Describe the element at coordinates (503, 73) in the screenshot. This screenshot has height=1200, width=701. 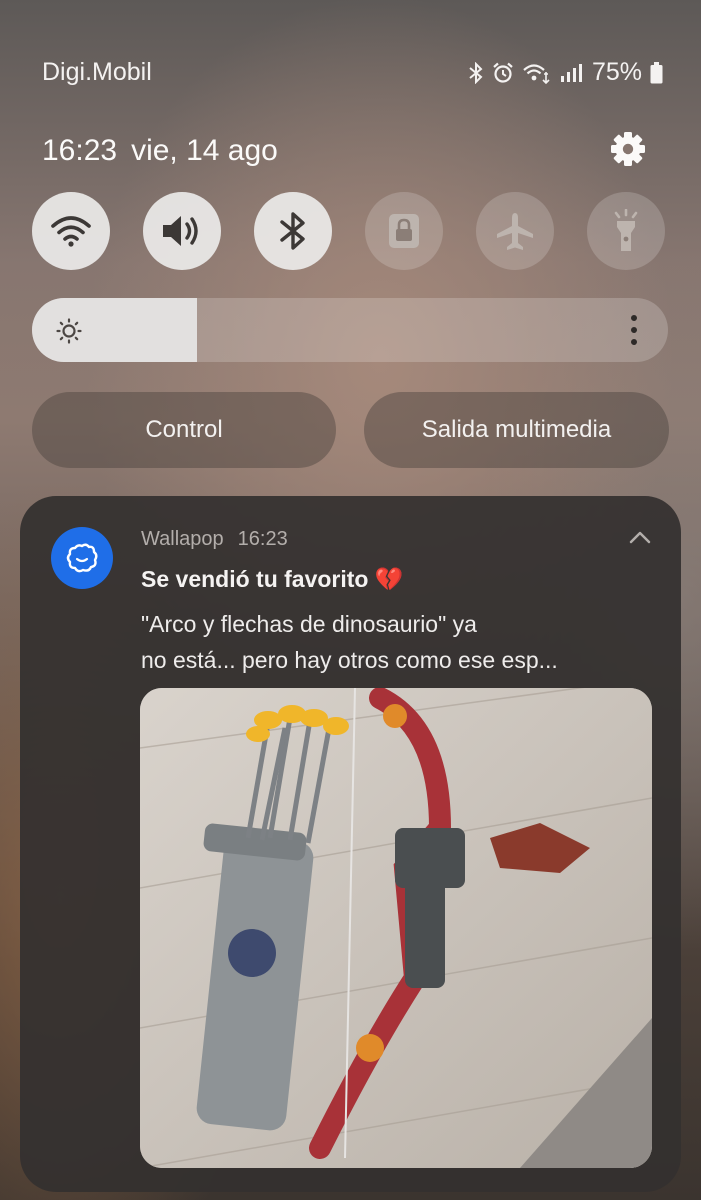
I see `alarm-icon` at that location.